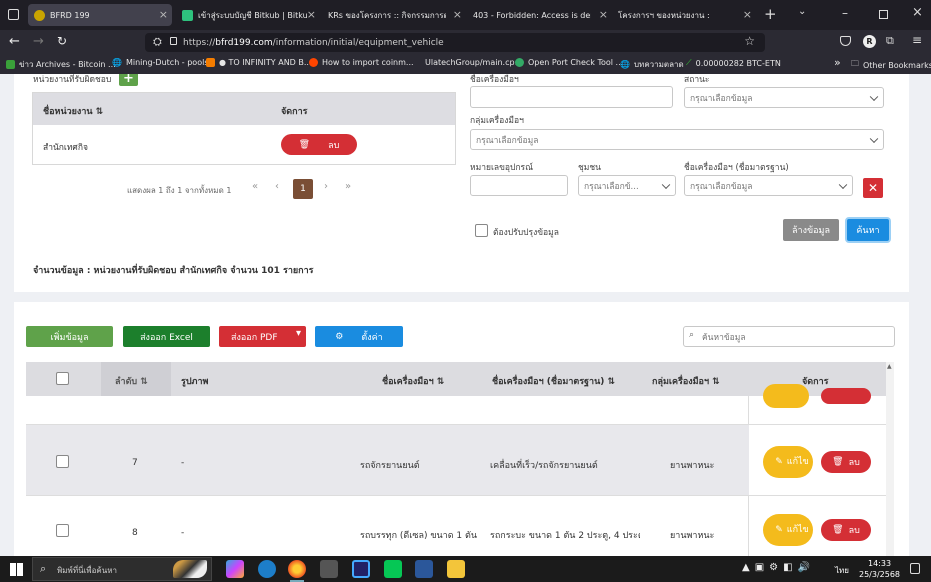  What do you see at coordinates (131, 381) in the screenshot?
I see `col-no-header: ลำดับ ⇅` at bounding box center [131, 381].